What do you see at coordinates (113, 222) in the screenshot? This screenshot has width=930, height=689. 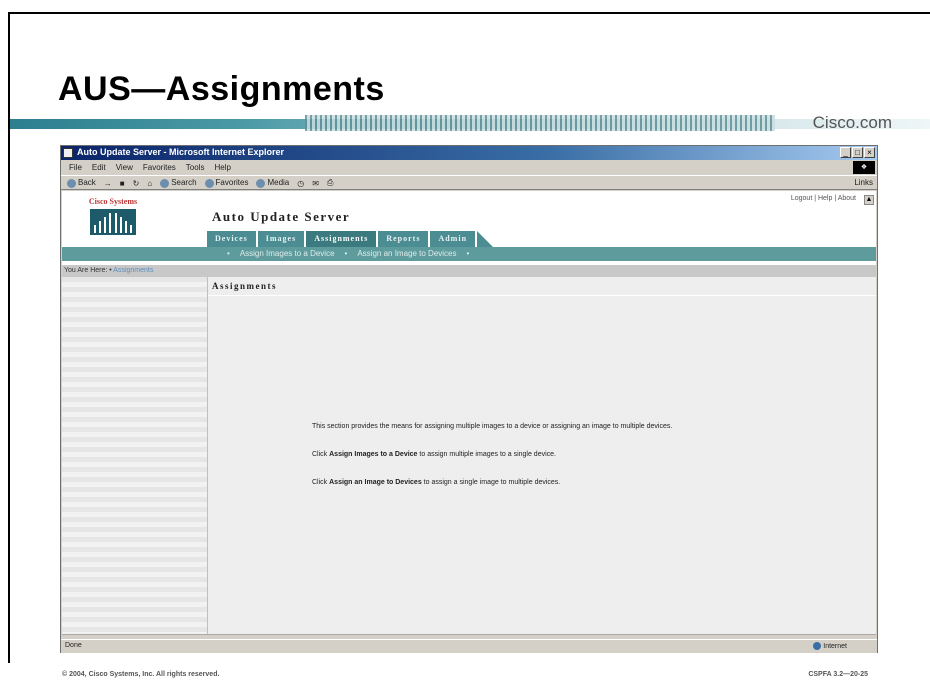 I see `cisco-bridge-icon` at bounding box center [113, 222].